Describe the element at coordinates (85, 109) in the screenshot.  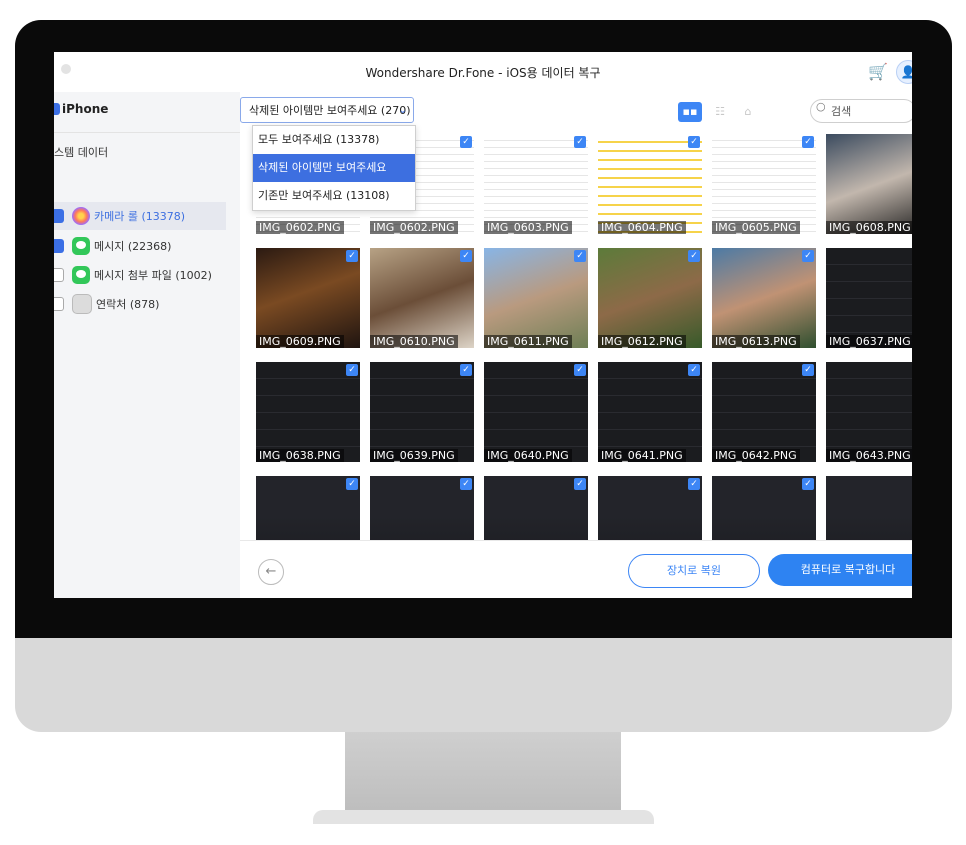
I see `device-label: iPhone` at that location.